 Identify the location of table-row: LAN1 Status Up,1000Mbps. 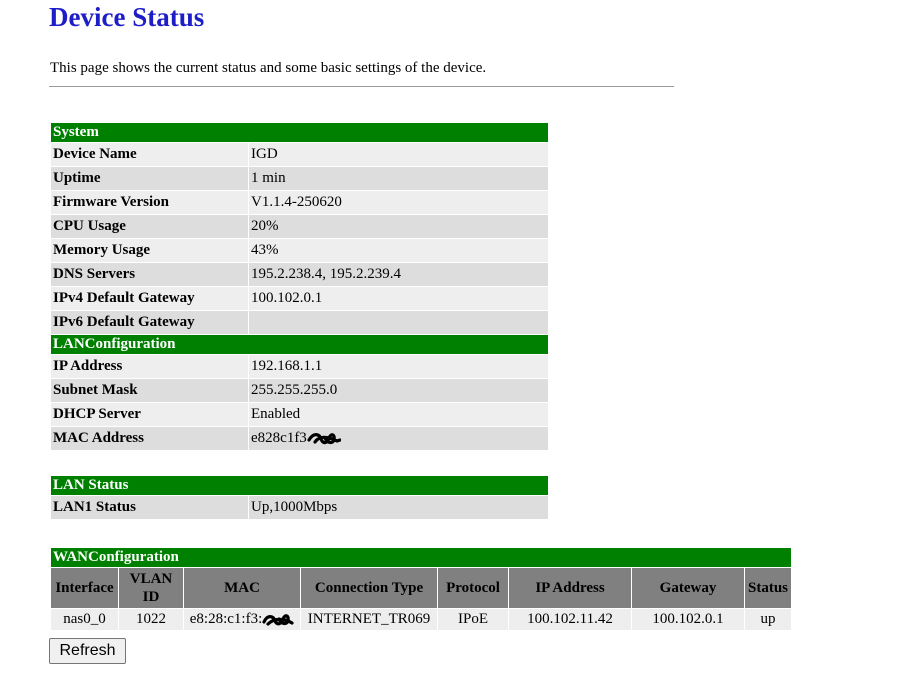
(299, 507).